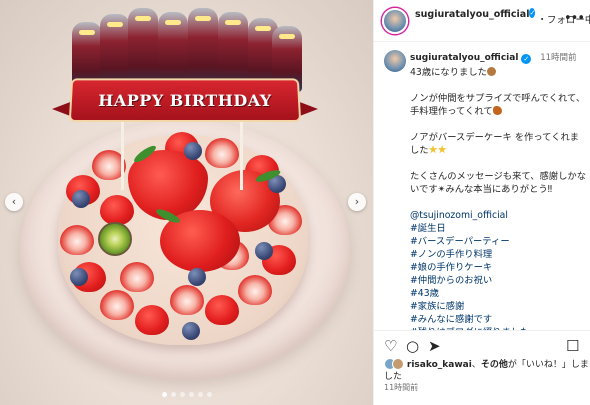 This screenshot has height=405, width=590. I want to click on carousel-next-button: ›, so click(357, 202).